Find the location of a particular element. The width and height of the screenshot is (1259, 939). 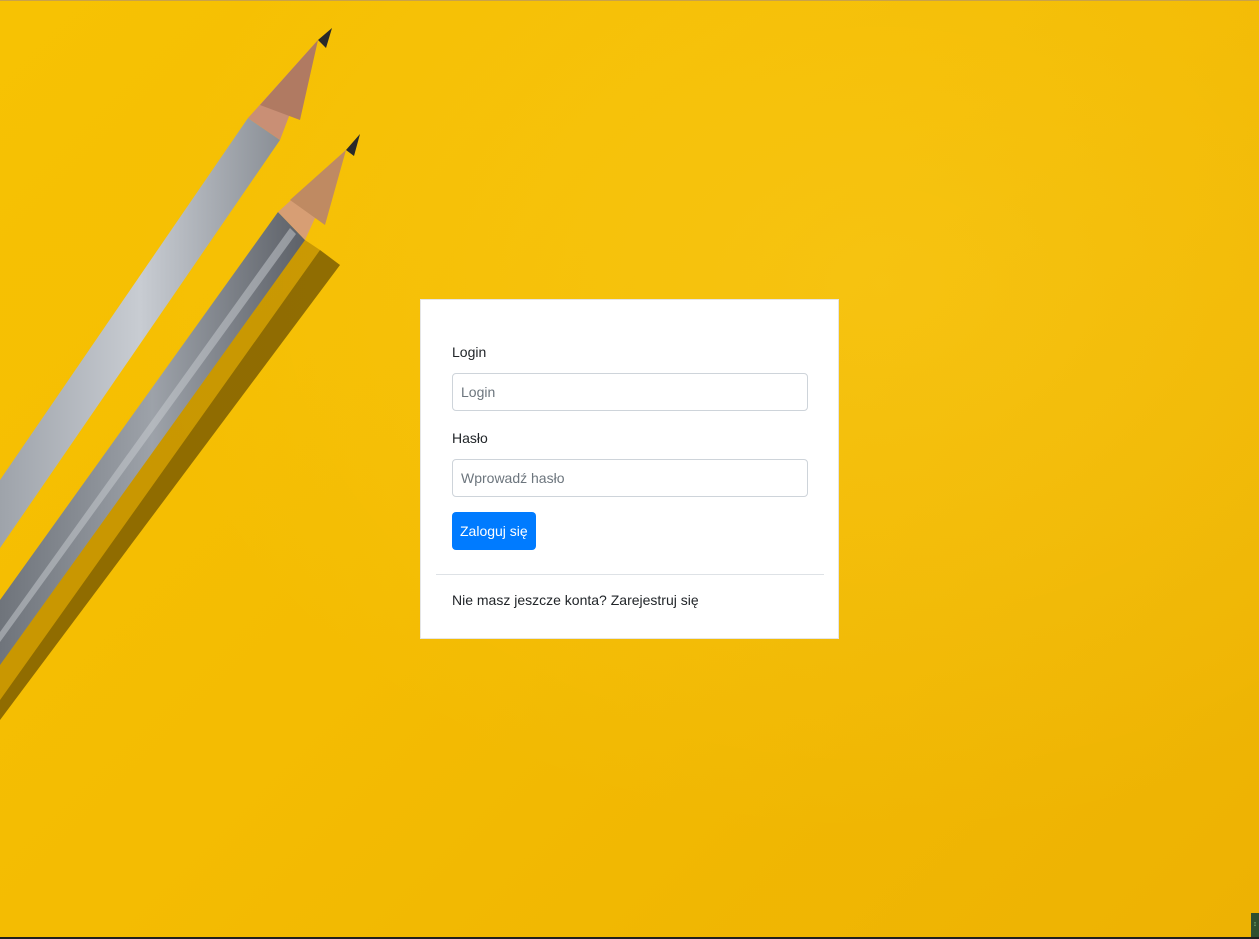

password-label: Hasło is located at coordinates (470, 438).